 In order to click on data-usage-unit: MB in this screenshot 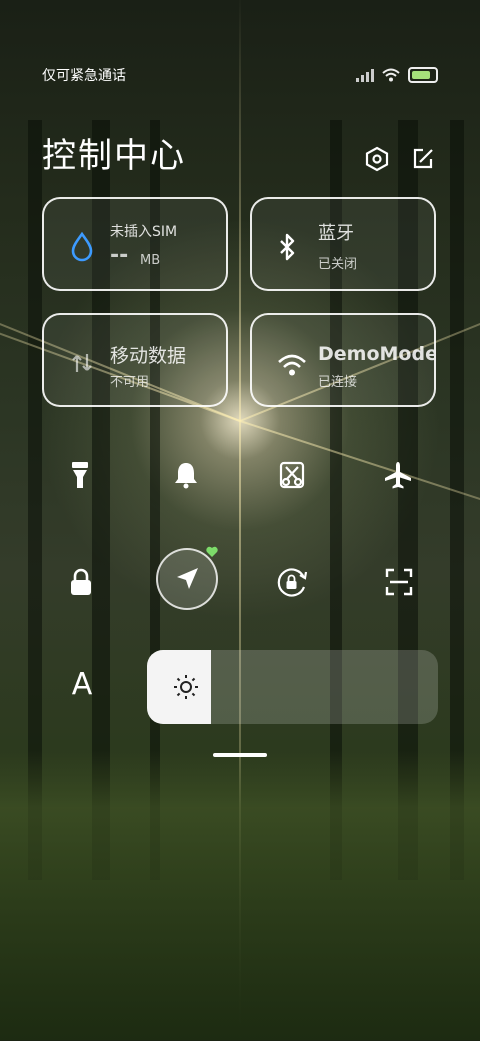, I will do `click(150, 260)`.